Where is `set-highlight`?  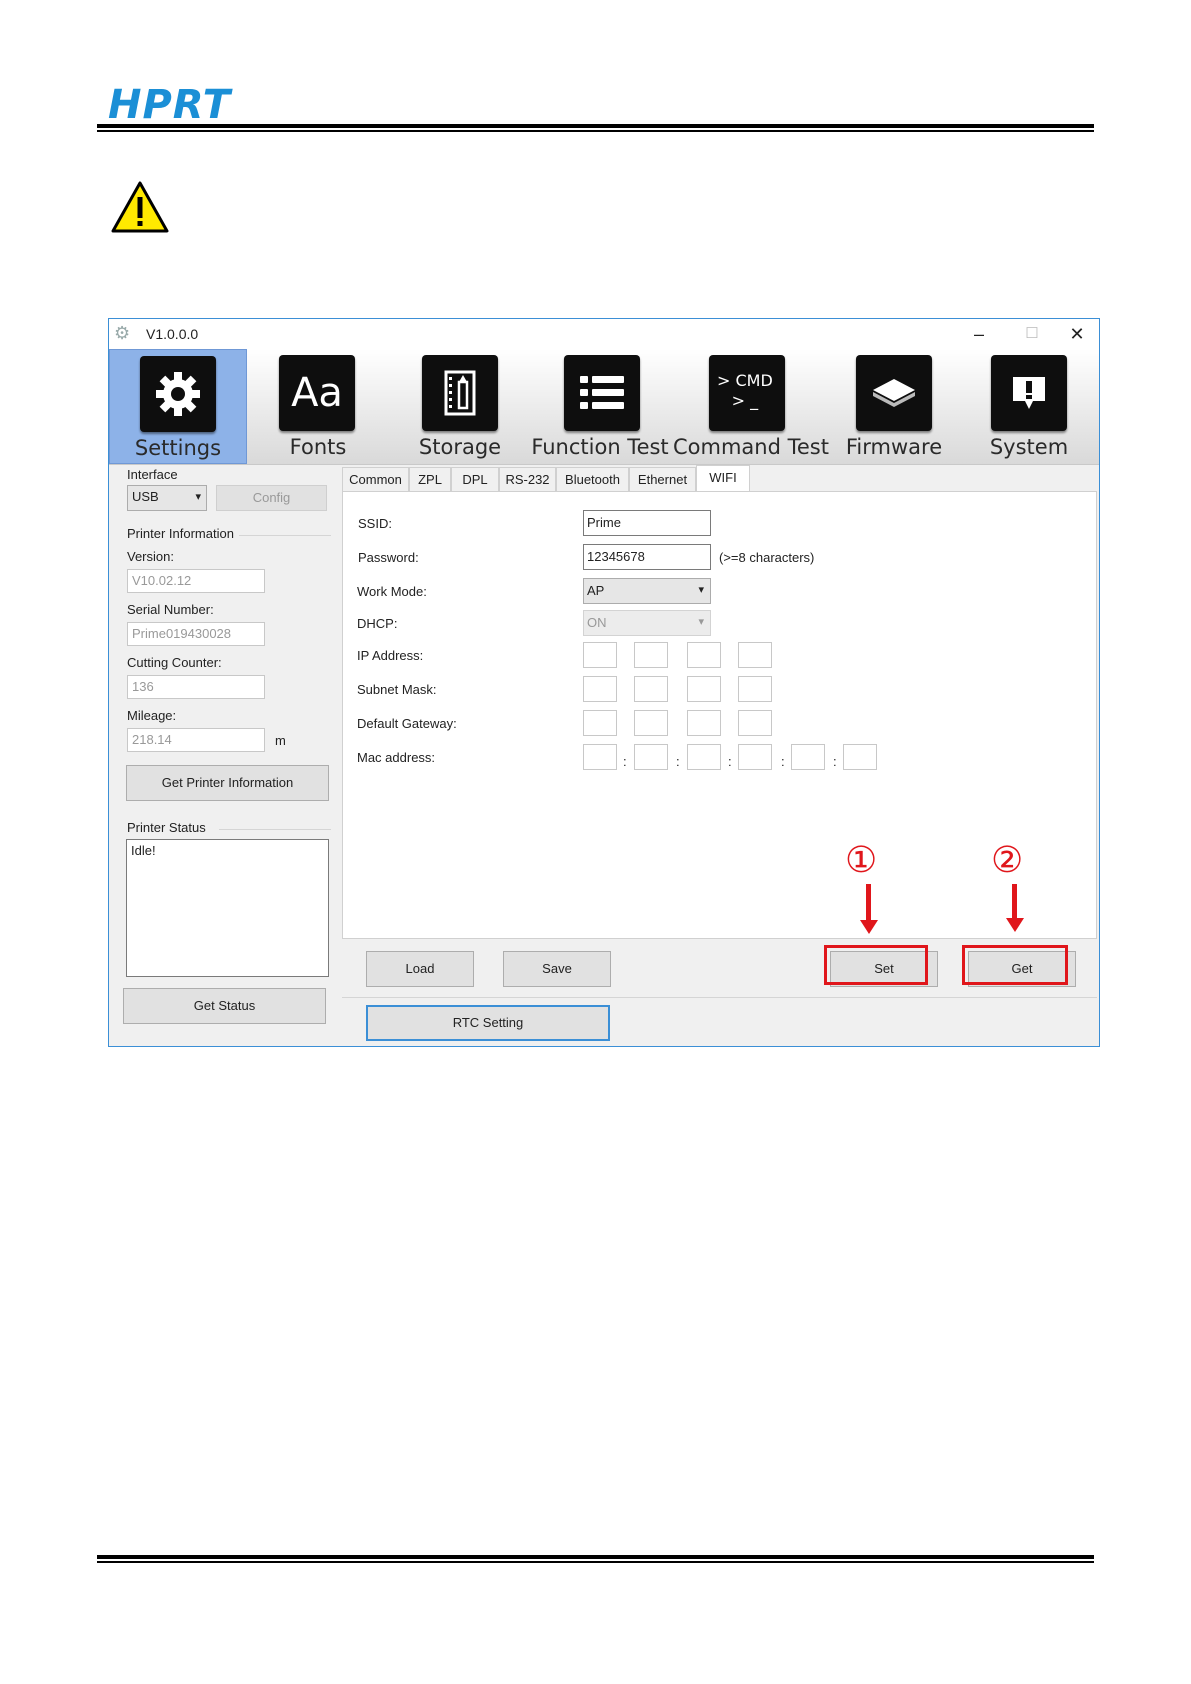 set-highlight is located at coordinates (876, 965).